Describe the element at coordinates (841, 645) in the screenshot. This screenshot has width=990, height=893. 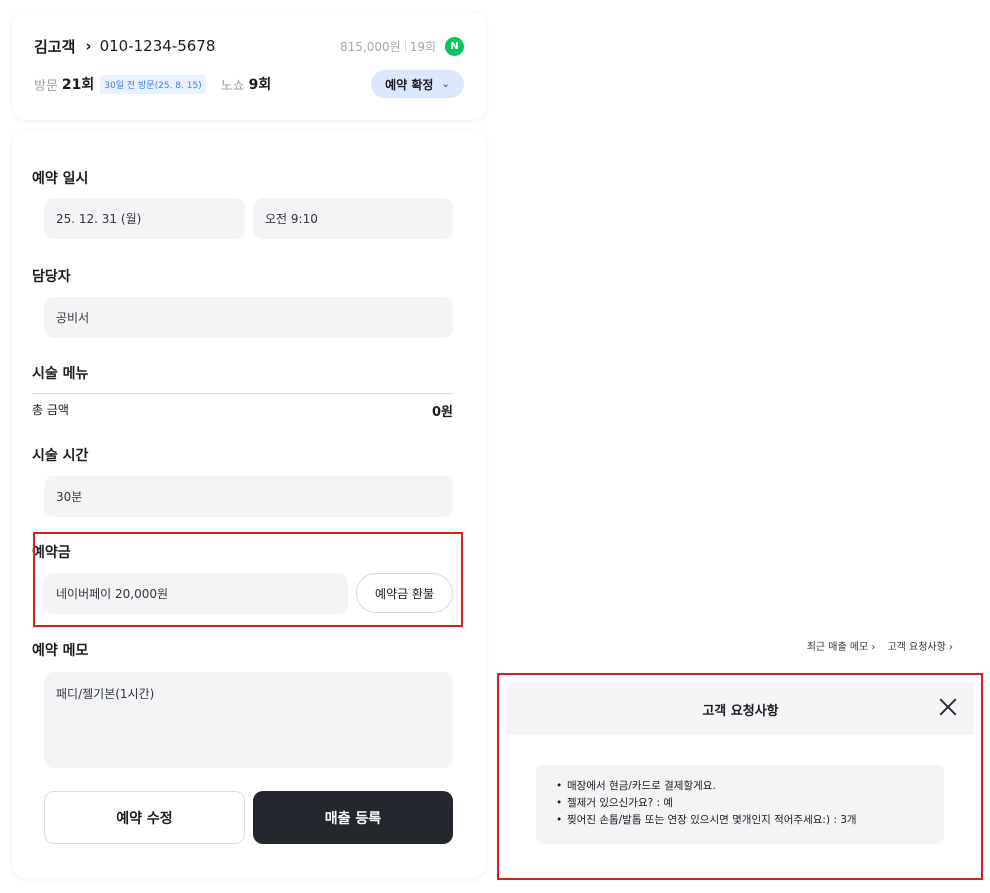
I see `recent-sales-memo-link: 최근 매출 메모 ›` at that location.